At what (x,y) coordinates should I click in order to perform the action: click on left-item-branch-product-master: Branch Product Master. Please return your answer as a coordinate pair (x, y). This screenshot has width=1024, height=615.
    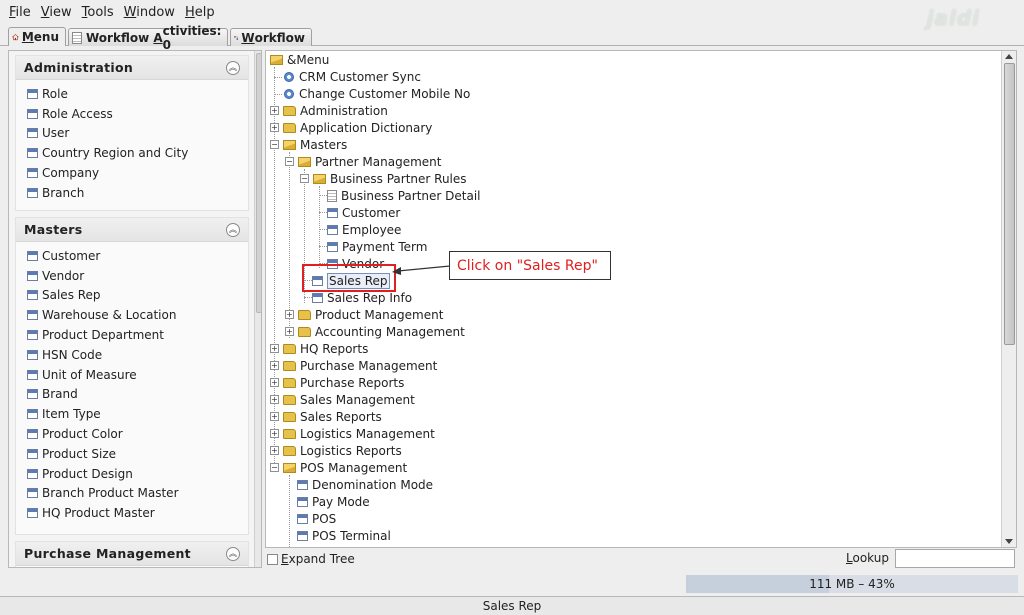
    Looking at the image, I should click on (137, 494).